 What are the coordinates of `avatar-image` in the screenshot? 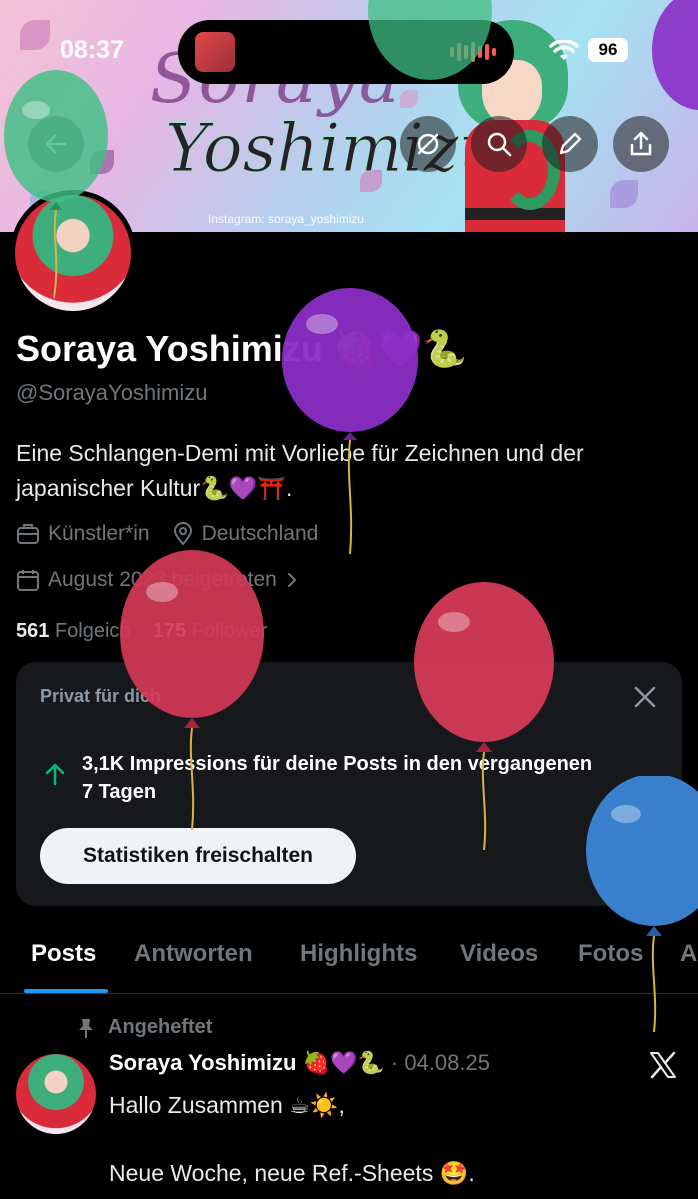 It's located at (73, 253).